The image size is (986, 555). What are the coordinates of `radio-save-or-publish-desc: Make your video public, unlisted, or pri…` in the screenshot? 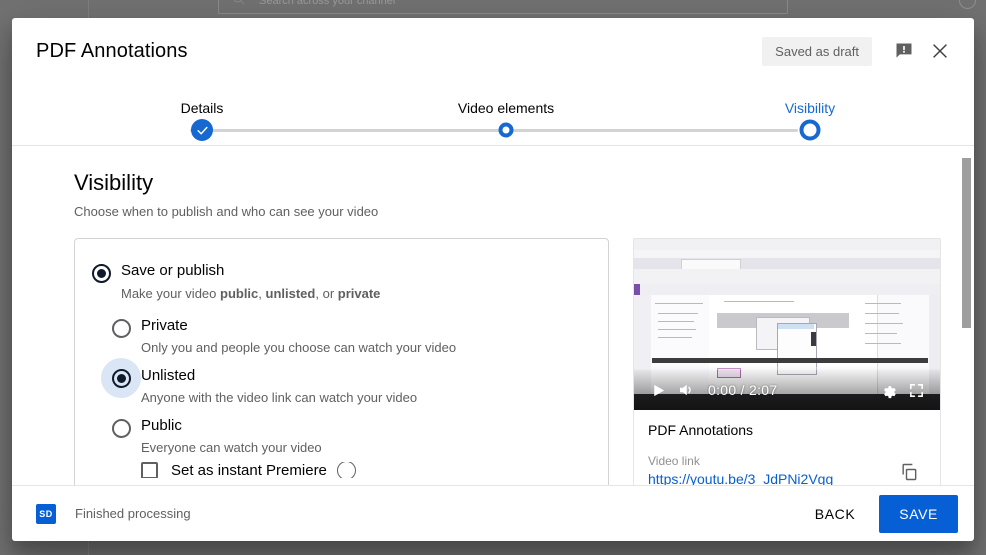 It's located at (250, 293).